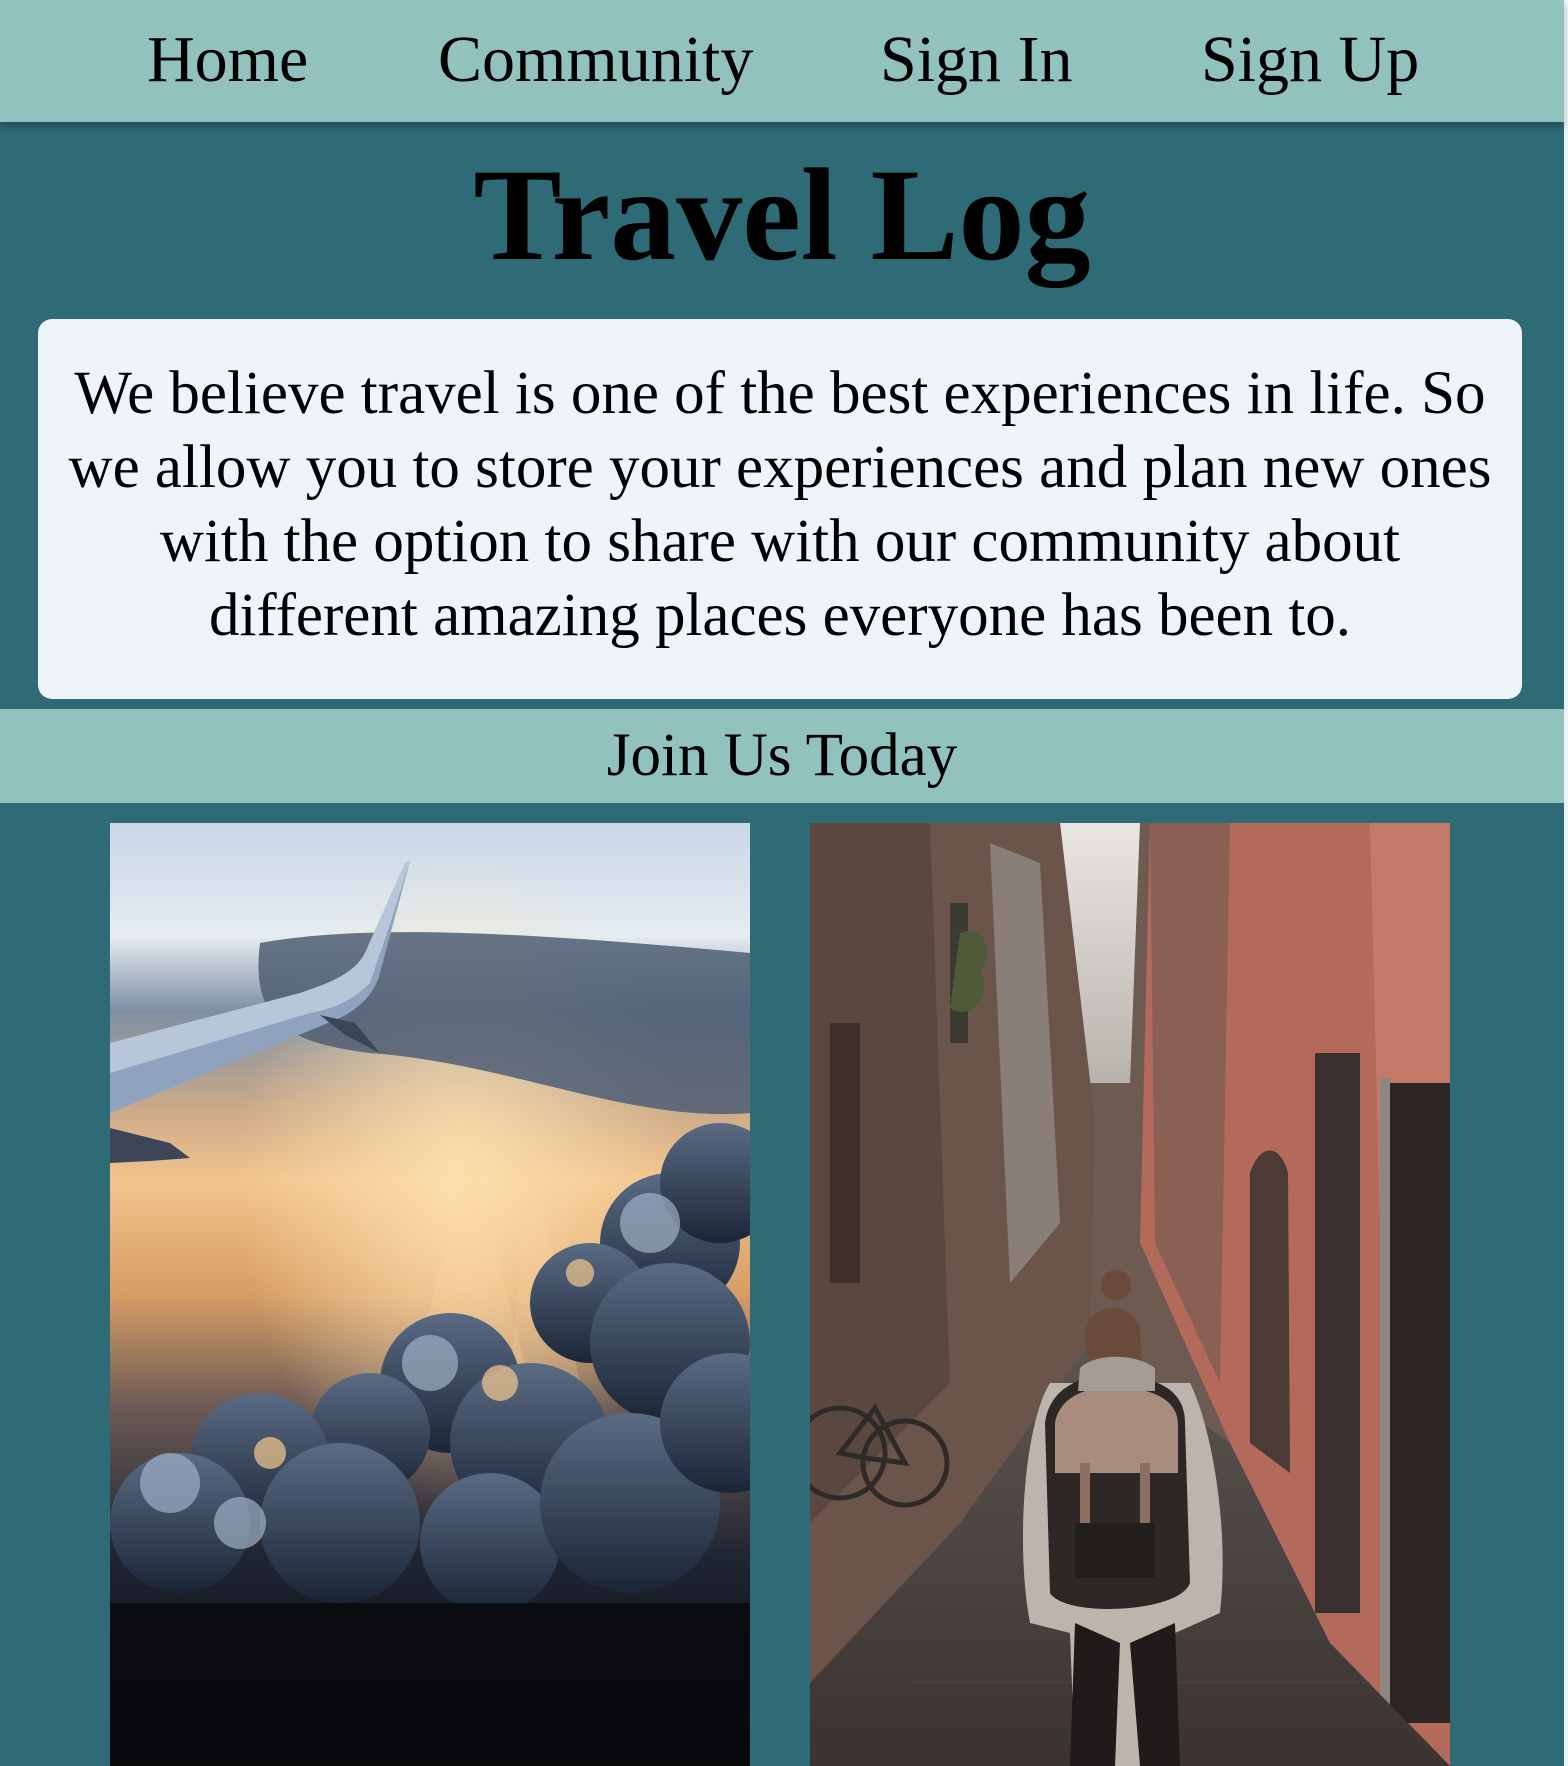 The width and height of the screenshot is (1568, 1766). I want to click on nav-sign-in-link: Sign In, so click(976, 60).